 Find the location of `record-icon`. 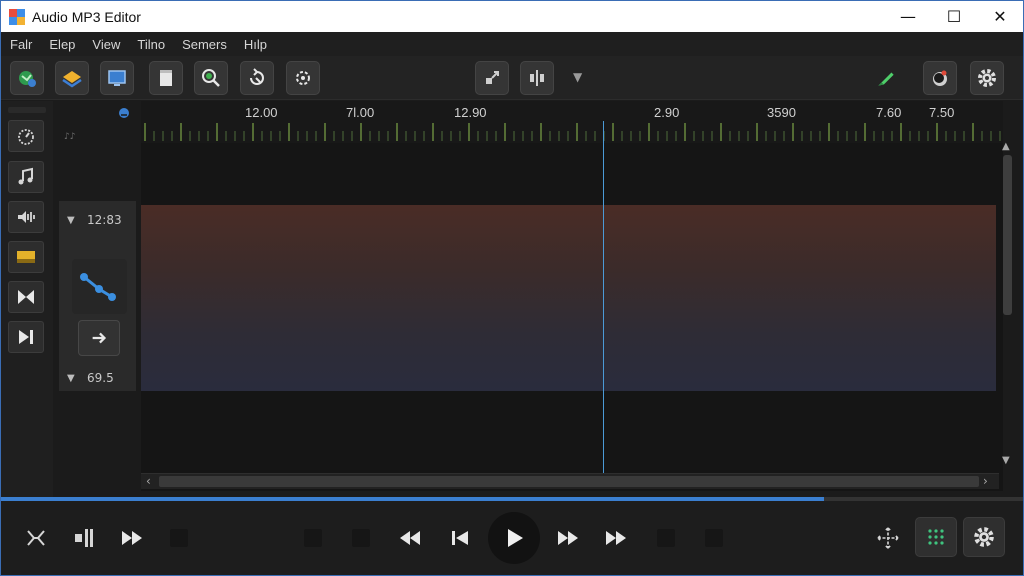

record-icon is located at coordinates (940, 78).